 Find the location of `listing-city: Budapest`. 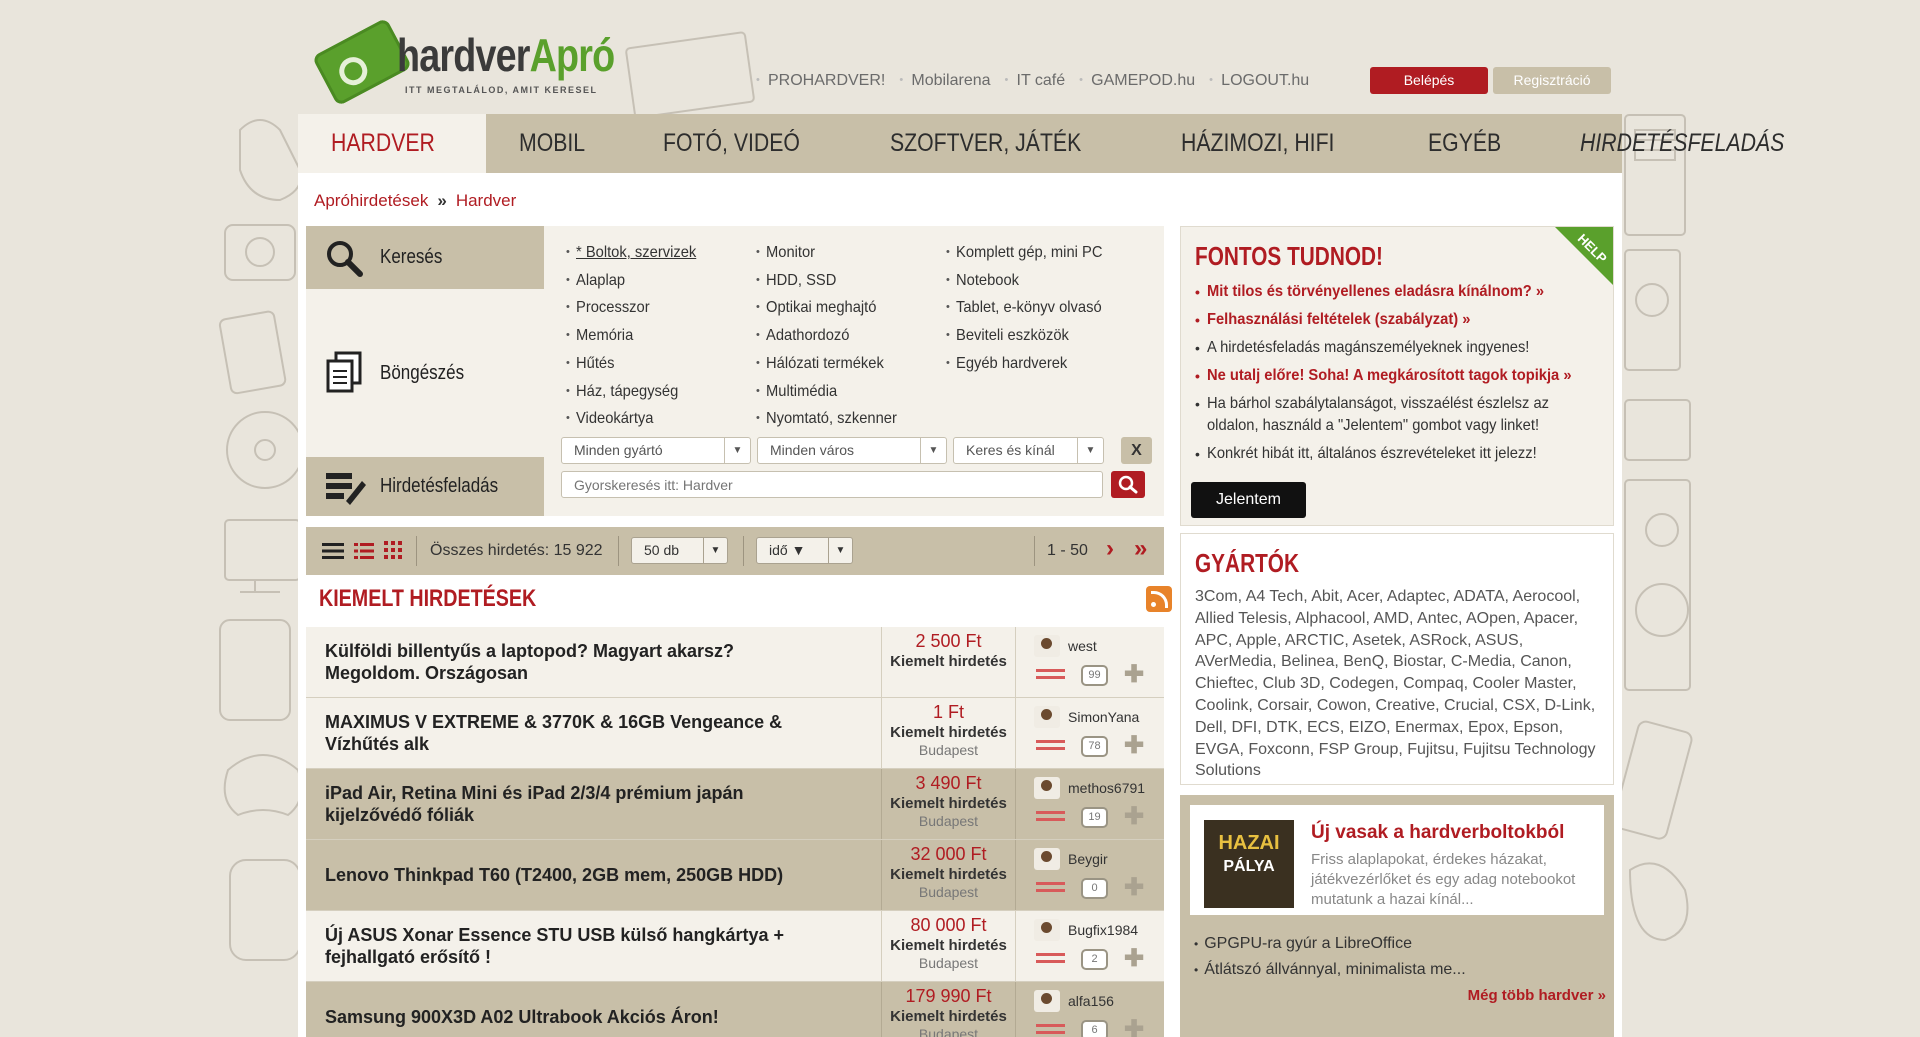

listing-city: Budapest is located at coordinates (948, 892).